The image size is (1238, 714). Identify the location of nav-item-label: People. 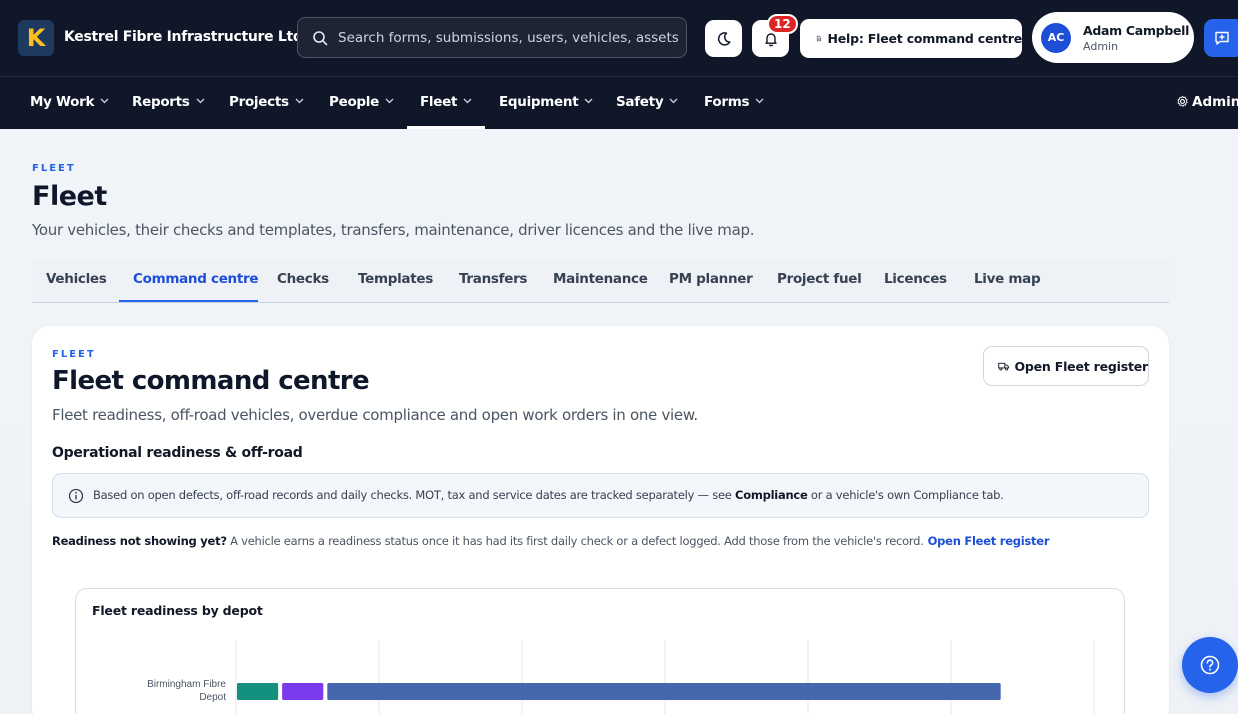
(354, 102).